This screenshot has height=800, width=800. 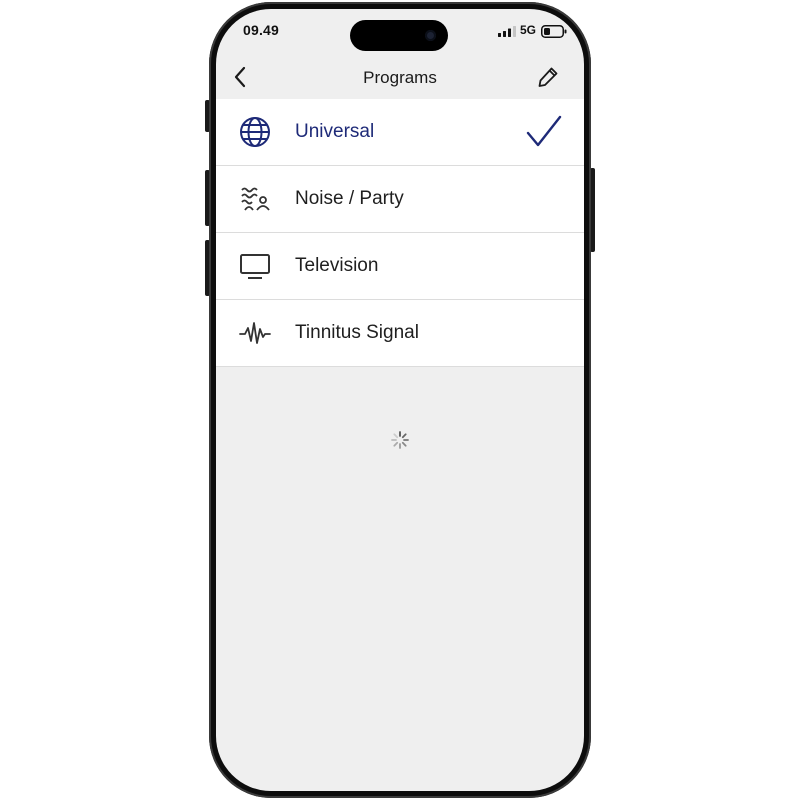 What do you see at coordinates (335, 131) in the screenshot?
I see `program-label: Universal` at bounding box center [335, 131].